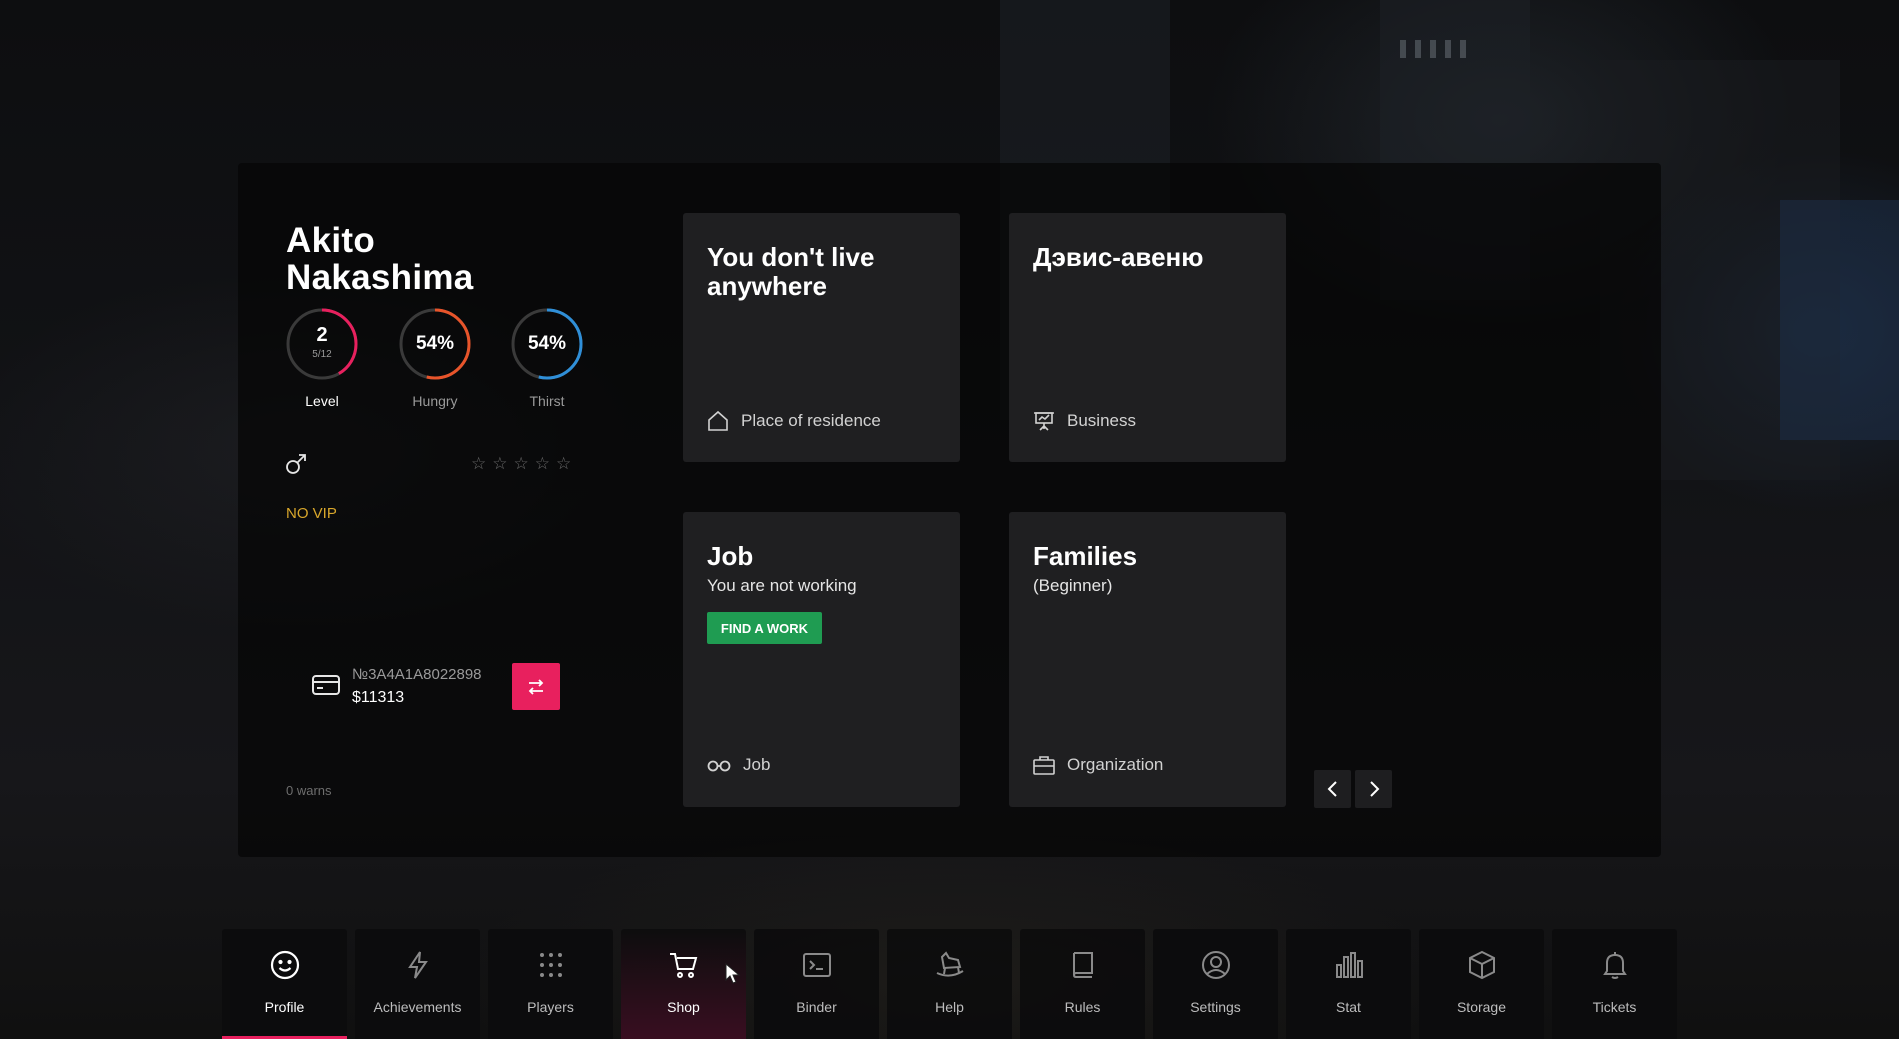 This screenshot has height=1039, width=1899. I want to click on hungry-ring: 54%, so click(435, 344).